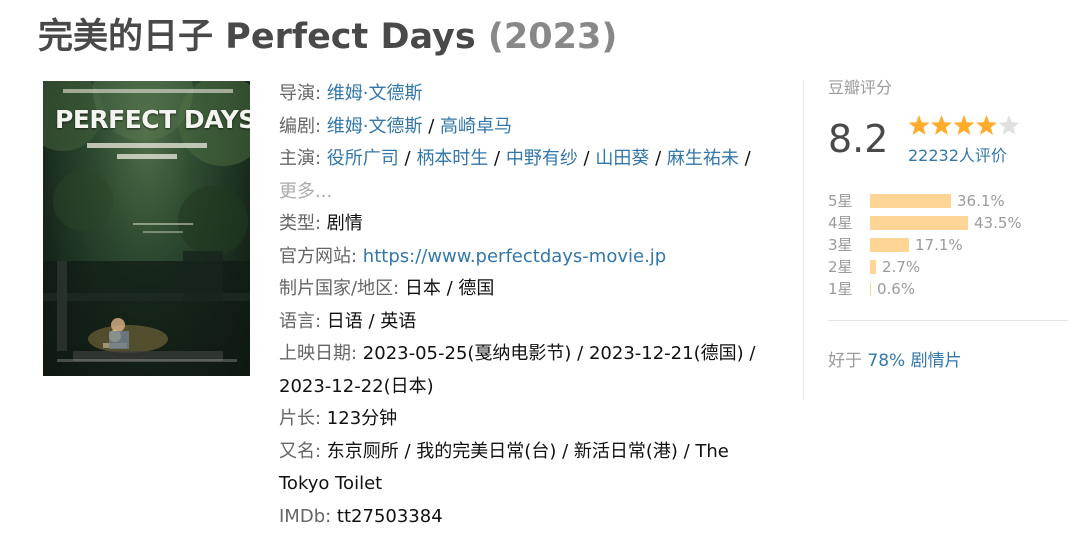 The height and width of the screenshot is (533, 1080). I want to click on rating-title: 豆瓣评分, so click(948, 88).